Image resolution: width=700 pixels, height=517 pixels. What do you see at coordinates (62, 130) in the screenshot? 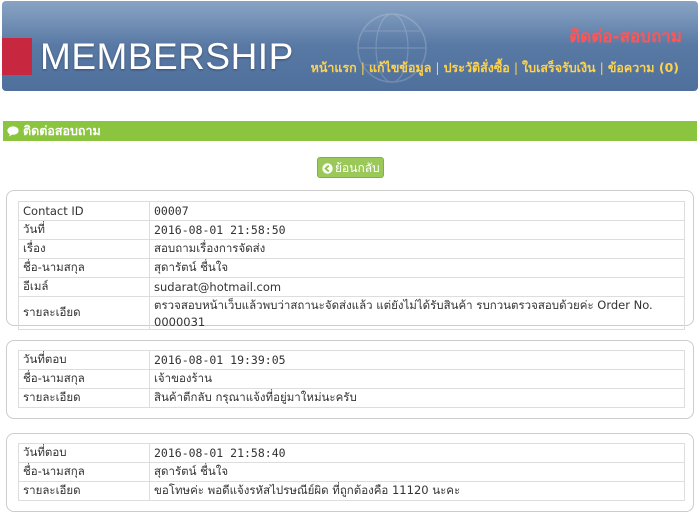
I see `section-title: ติดต่อสอบถาม` at bounding box center [62, 130].